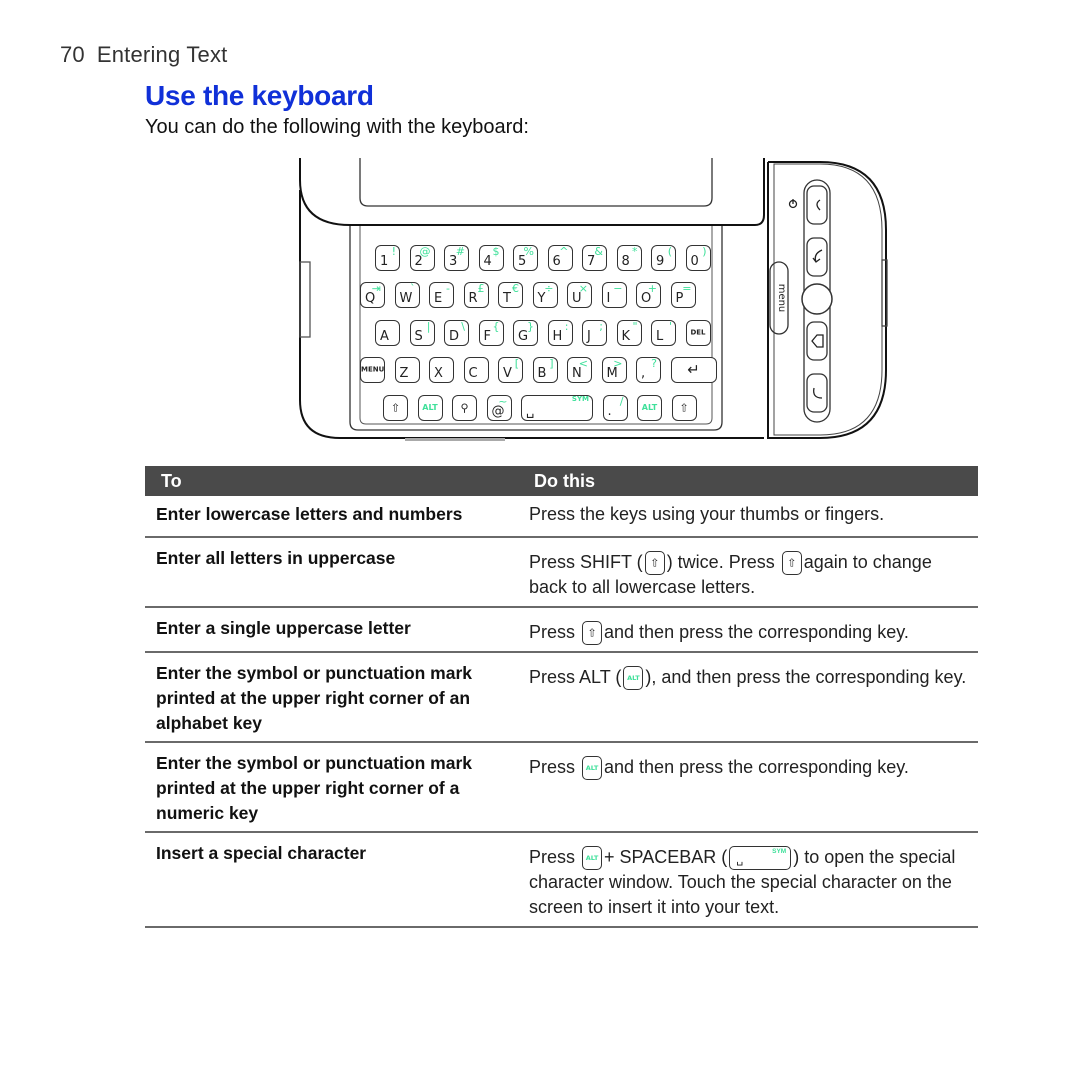 This screenshot has width=1080, height=1080. Describe the element at coordinates (171, 480) in the screenshot. I see `header-to: To` at that location.